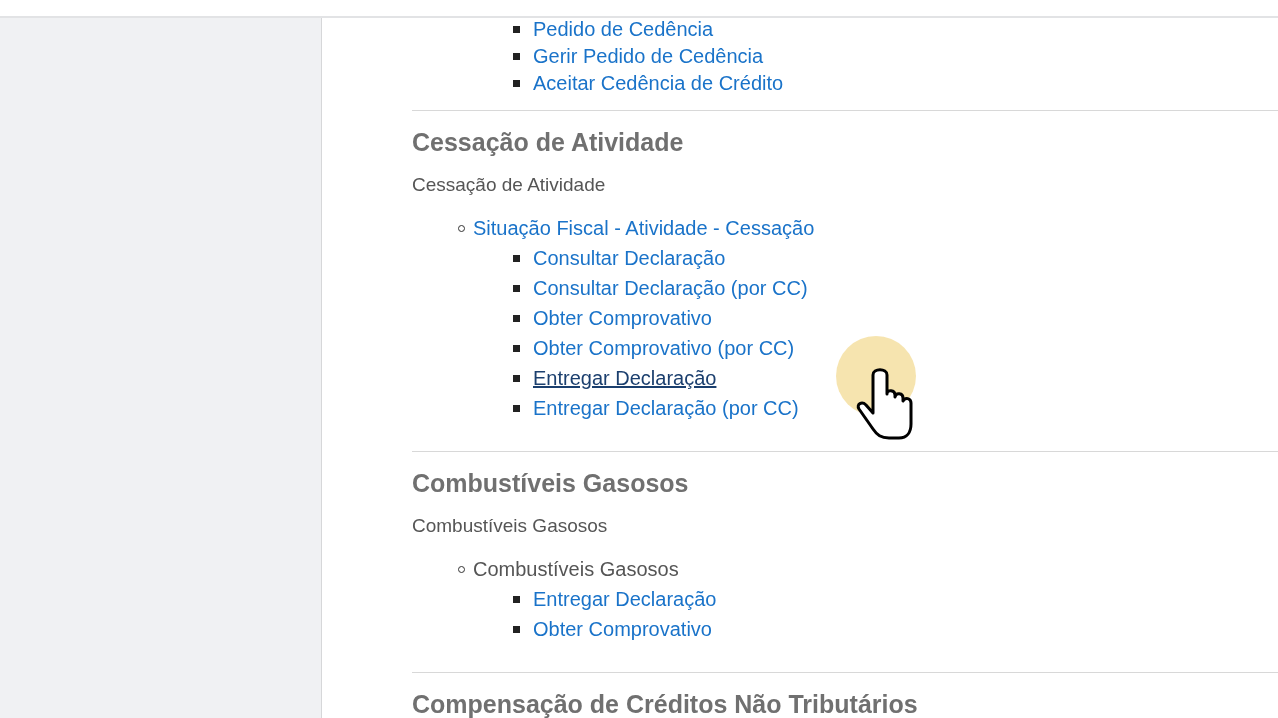 The width and height of the screenshot is (1278, 718). I want to click on nav-link: Entregar Declaração (por CC), so click(666, 408).